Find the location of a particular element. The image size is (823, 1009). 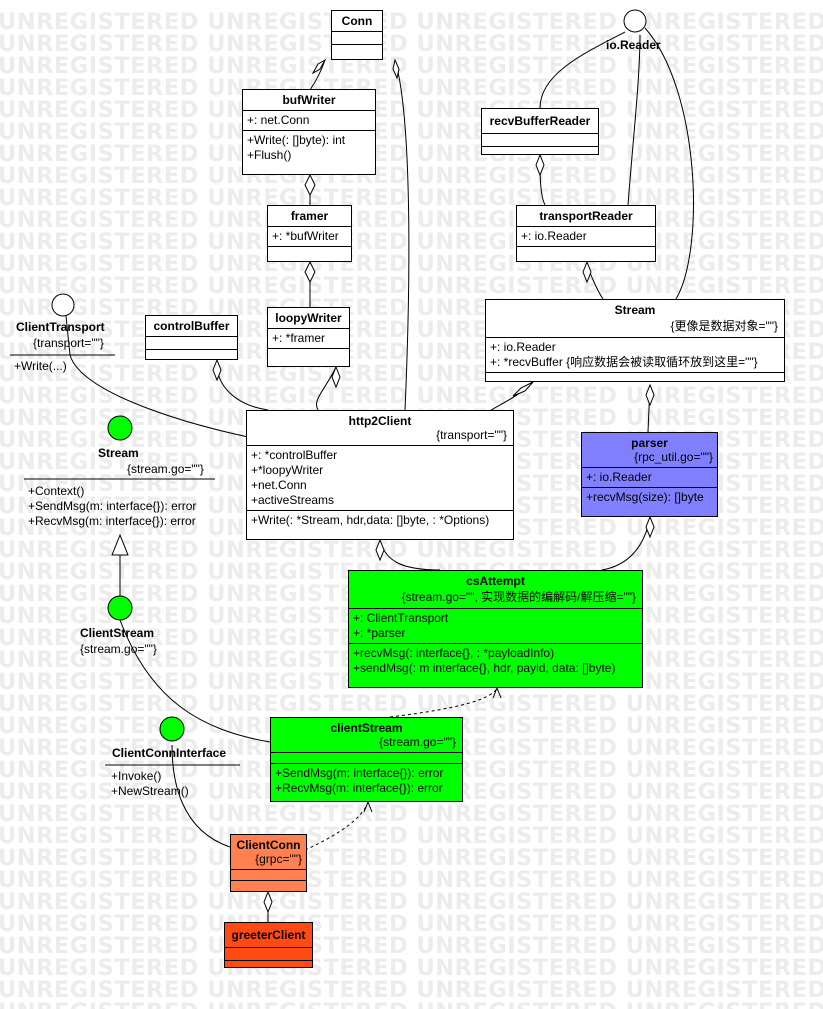

diamond-http2client-conn is located at coordinates (396, 69).